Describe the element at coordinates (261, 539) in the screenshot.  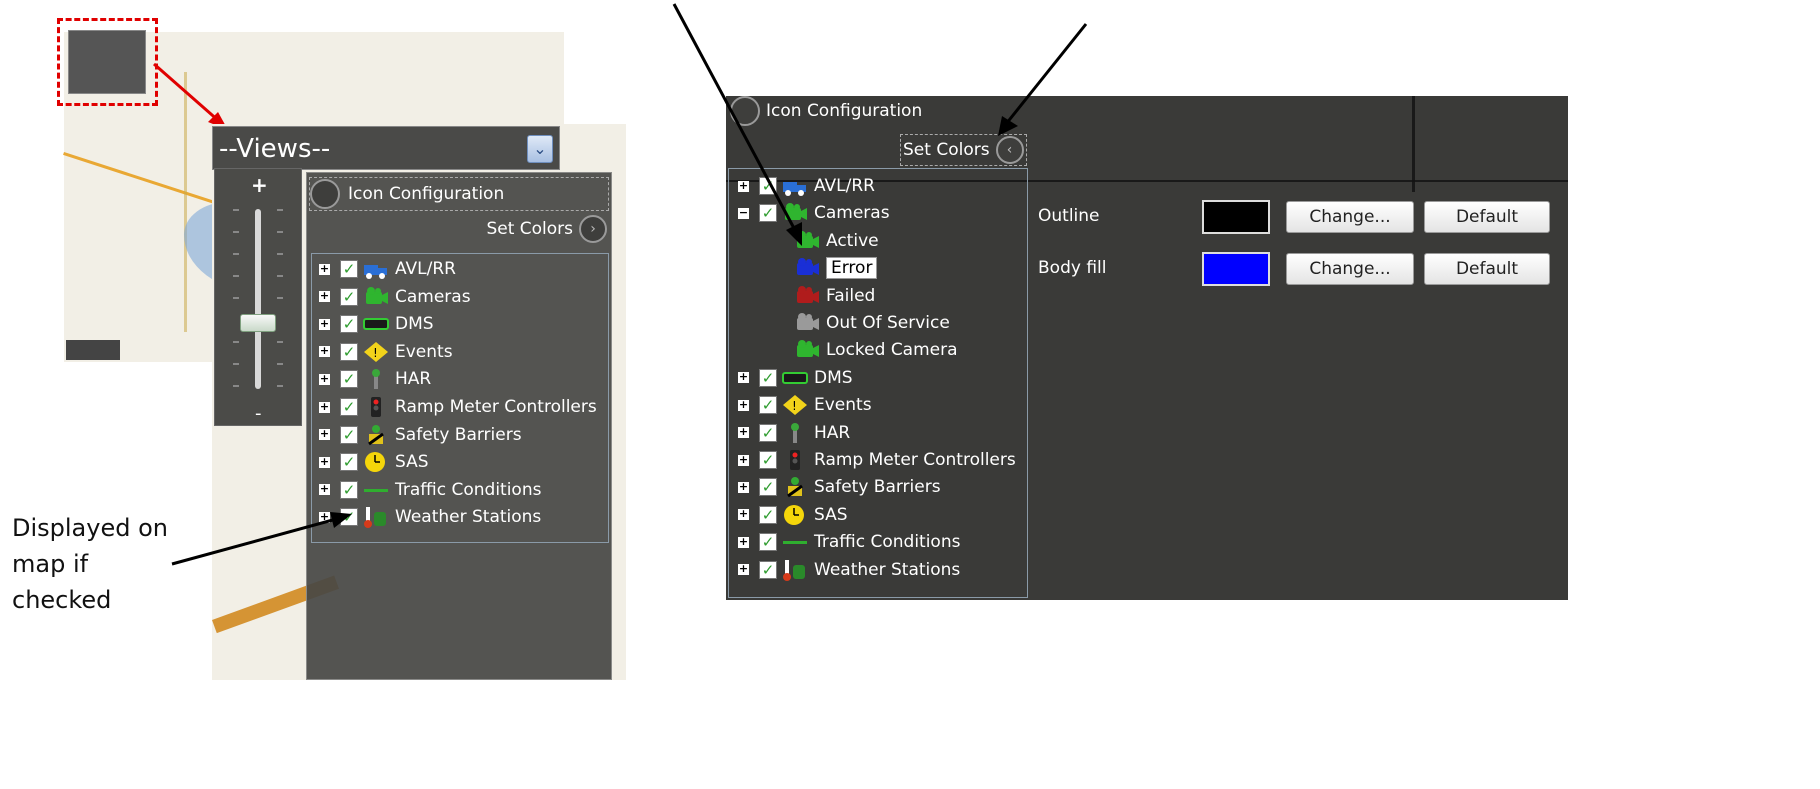
I see `callout-arrow` at that location.